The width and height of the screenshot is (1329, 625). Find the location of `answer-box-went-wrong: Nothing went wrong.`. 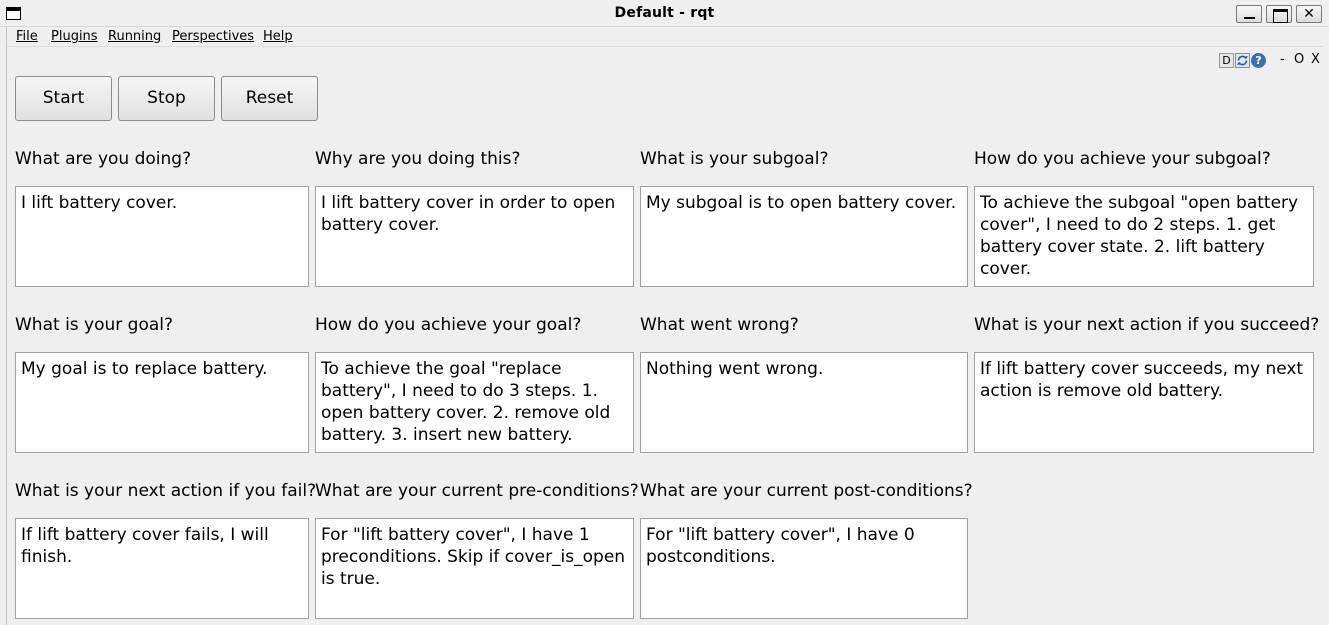

answer-box-went-wrong: Nothing went wrong. is located at coordinates (804, 402).